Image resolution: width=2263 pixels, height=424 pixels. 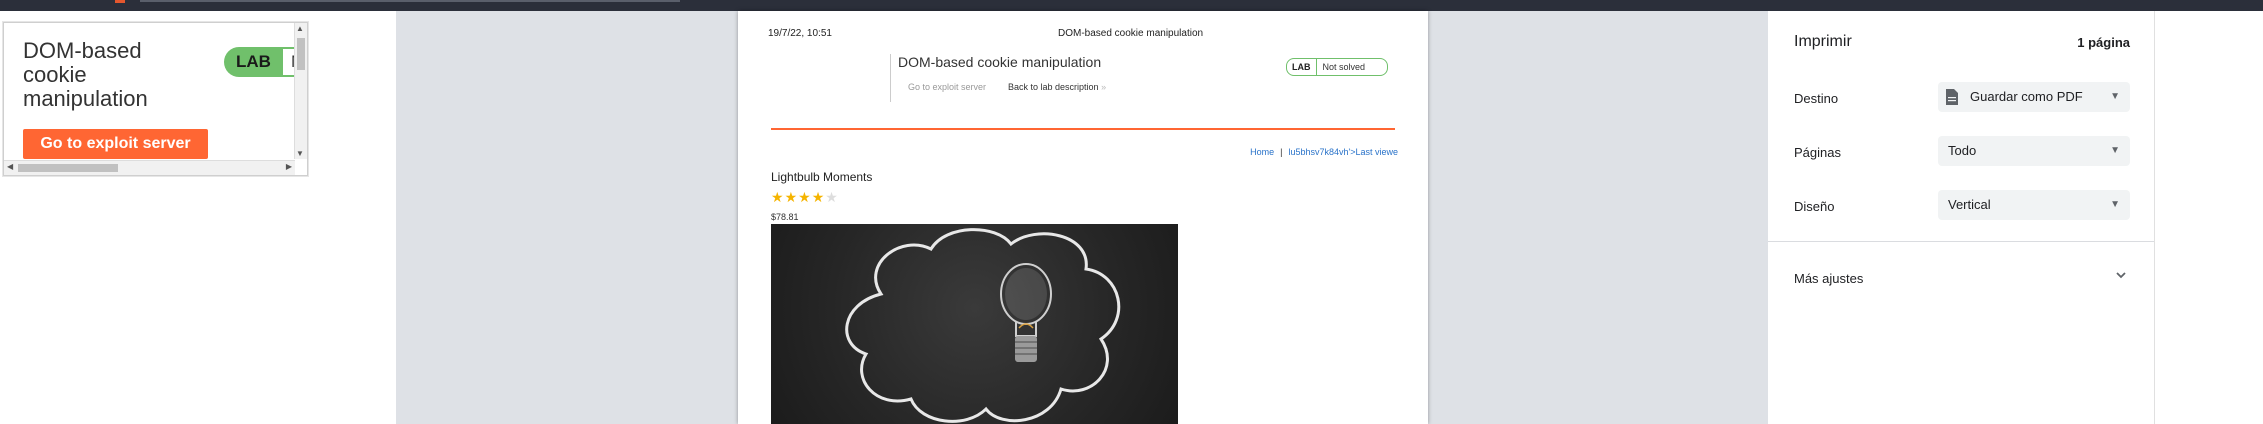 I want to click on scroll-up-arrow-icon: ▲, so click(x=300, y=28).